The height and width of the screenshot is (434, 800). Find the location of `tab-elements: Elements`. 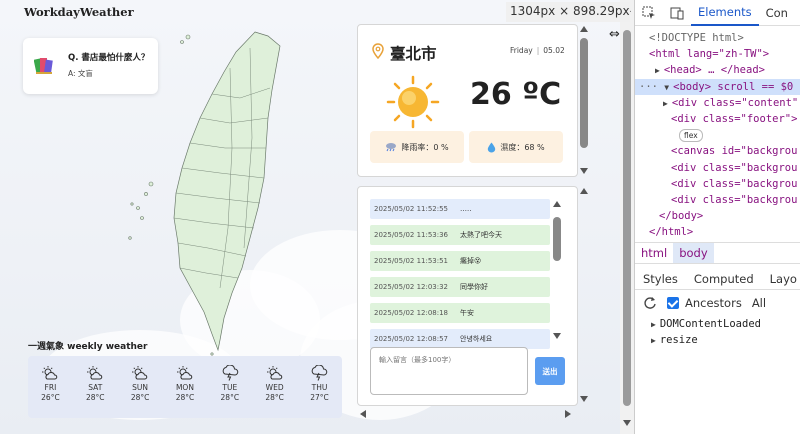

tab-elements: Elements is located at coordinates (725, 13).